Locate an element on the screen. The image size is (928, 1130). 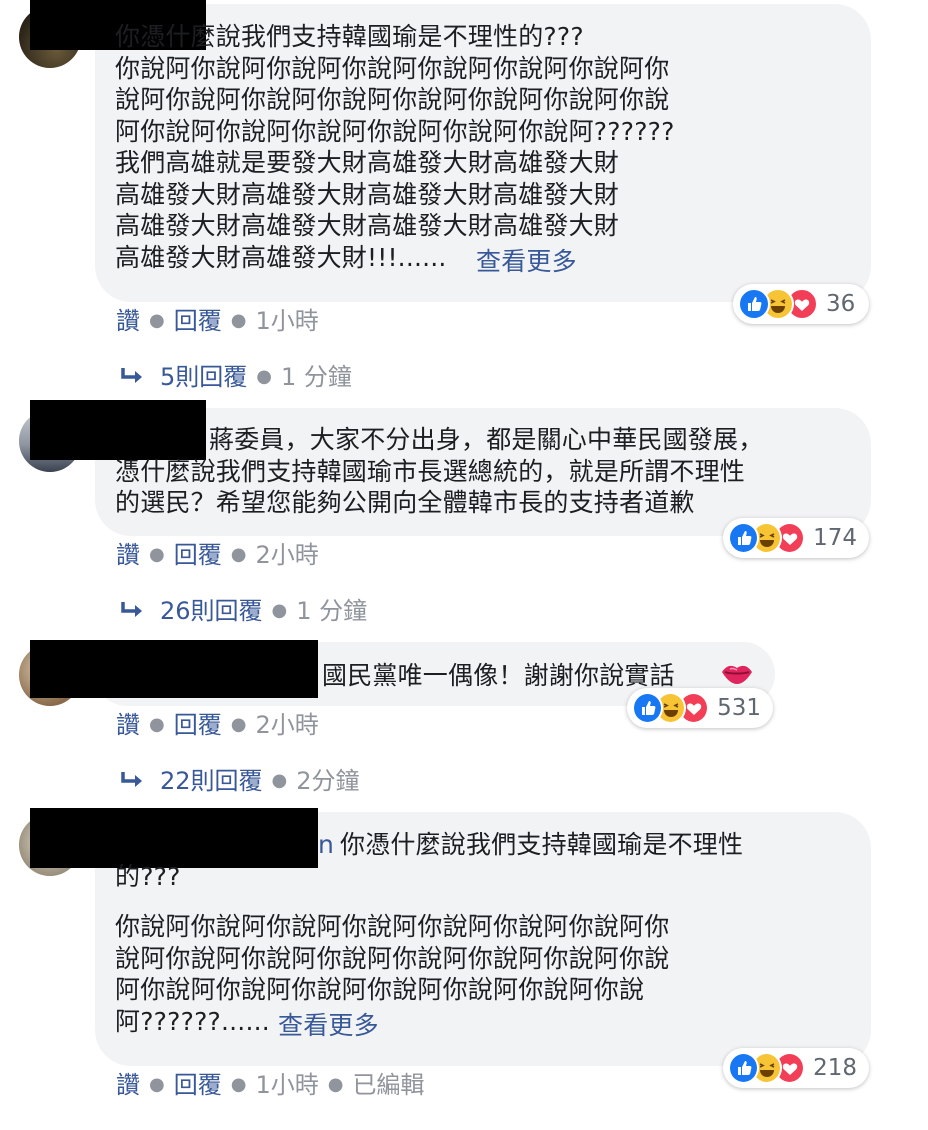
reaction-summary: 218 is located at coordinates (796, 1068).